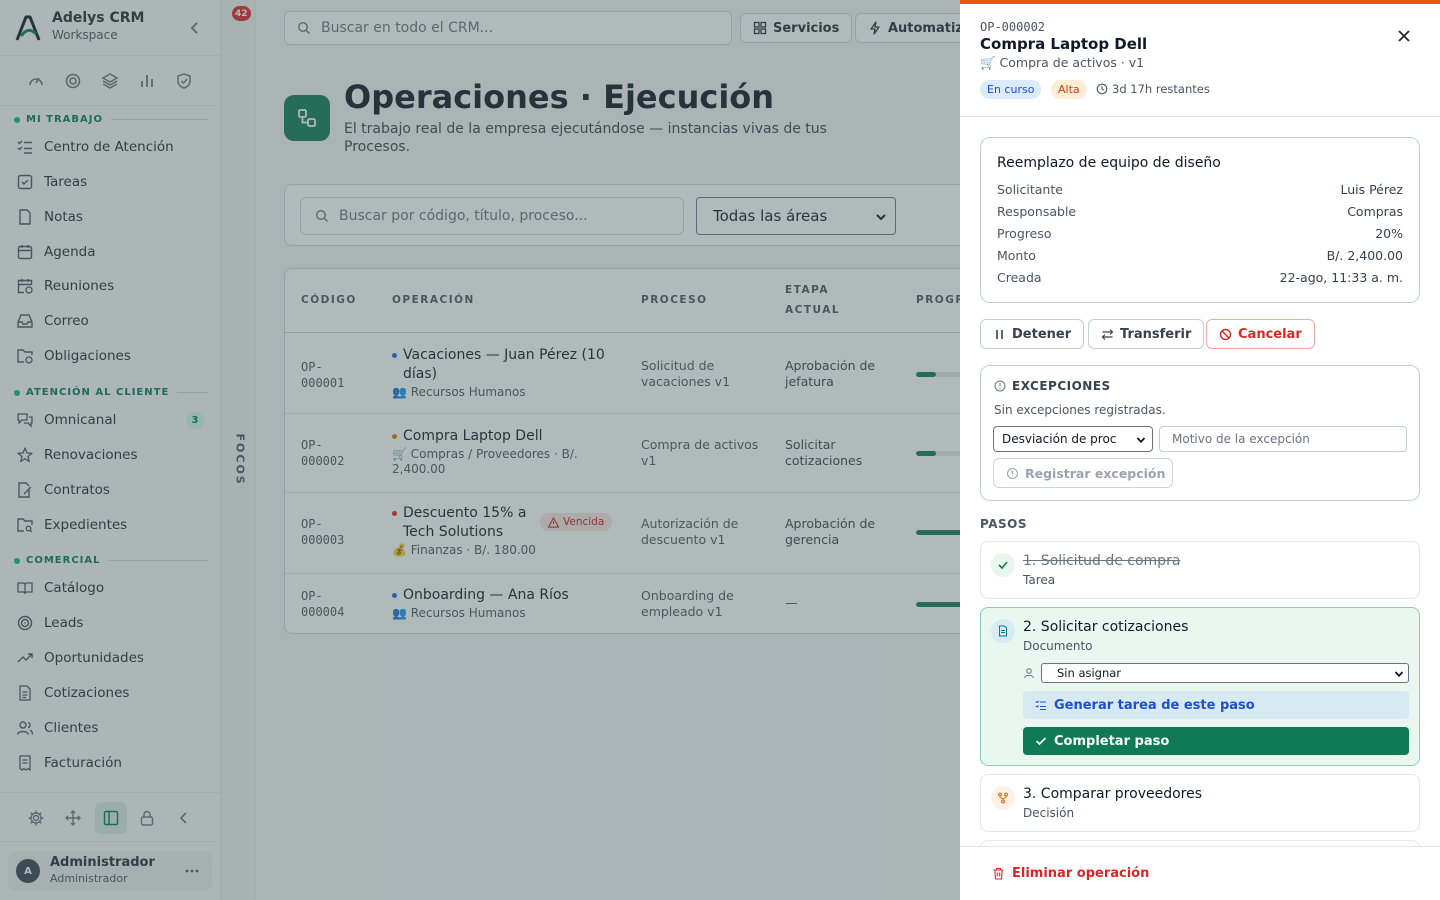  I want to click on transfer-icon, so click(1107, 334).